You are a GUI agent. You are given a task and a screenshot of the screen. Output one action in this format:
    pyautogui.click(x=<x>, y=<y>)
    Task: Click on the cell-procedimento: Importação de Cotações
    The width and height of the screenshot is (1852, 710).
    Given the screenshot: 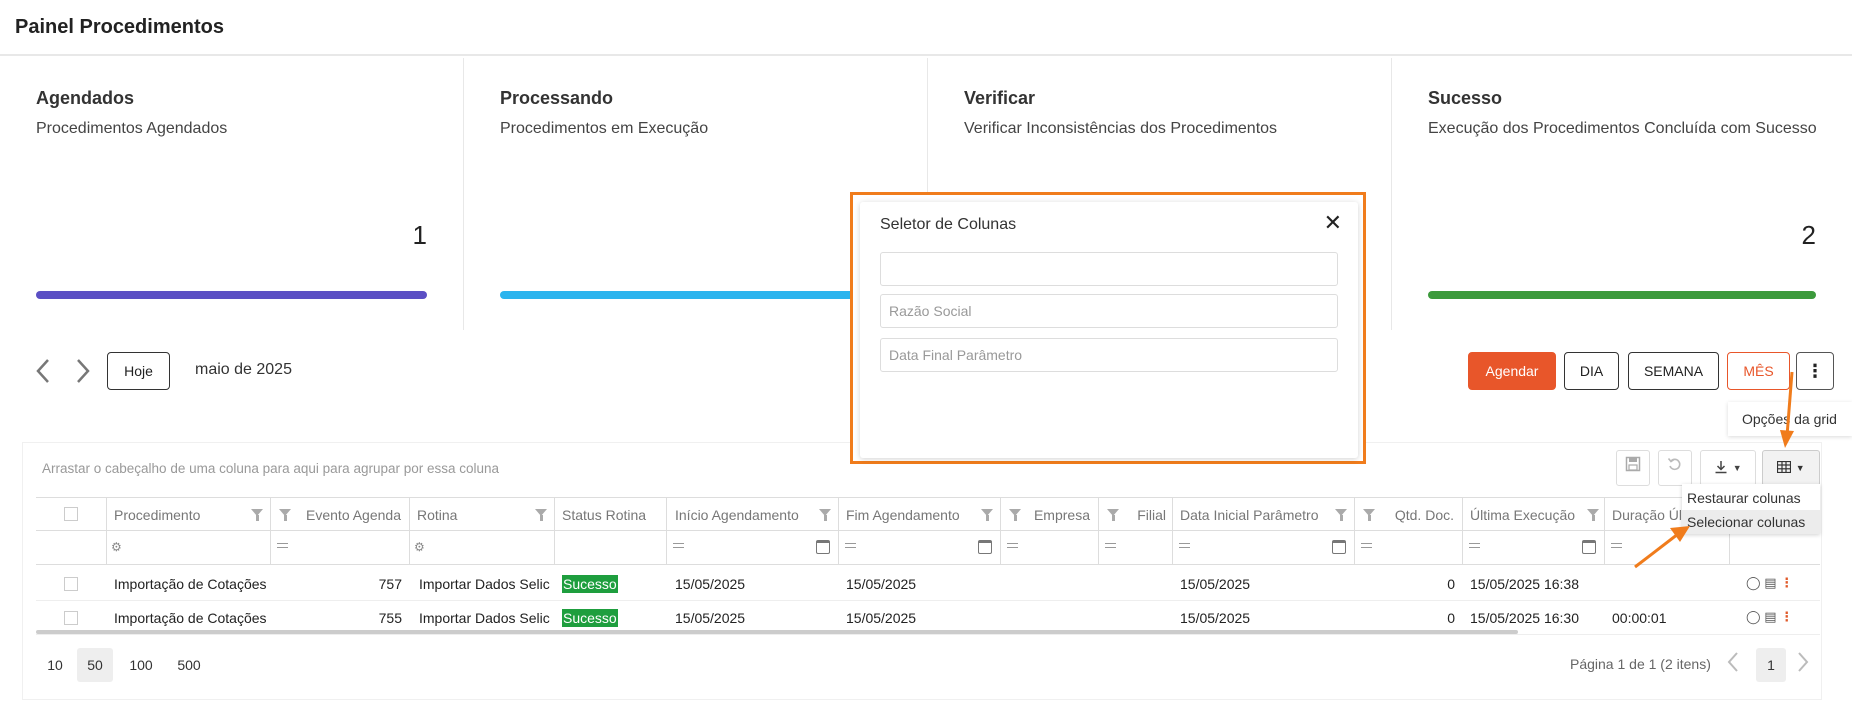 What is the action you would take?
    pyautogui.click(x=190, y=584)
    